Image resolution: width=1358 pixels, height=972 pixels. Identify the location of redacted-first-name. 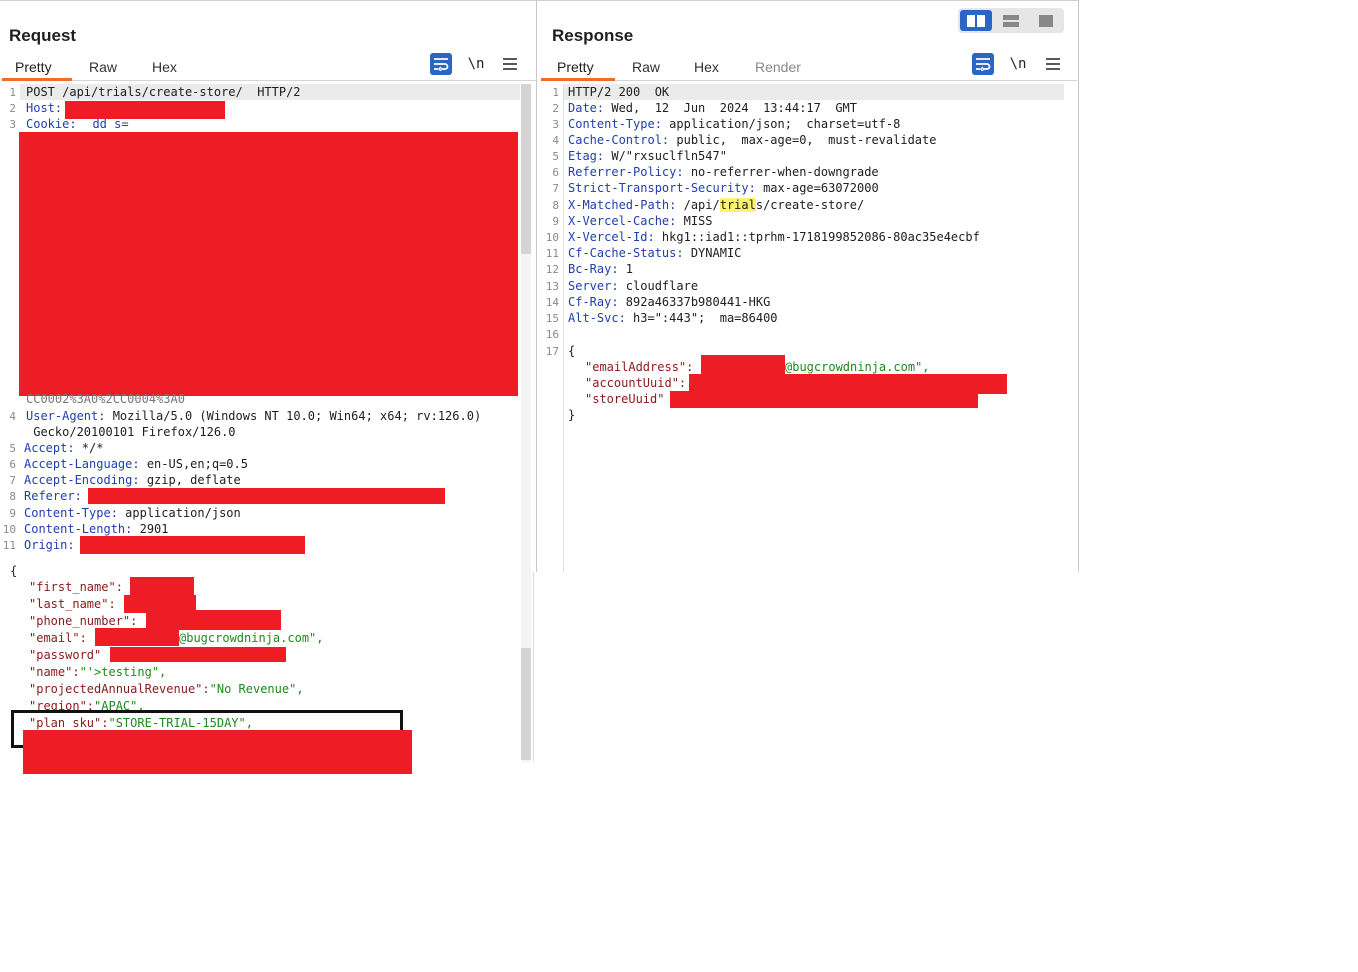
(162, 587).